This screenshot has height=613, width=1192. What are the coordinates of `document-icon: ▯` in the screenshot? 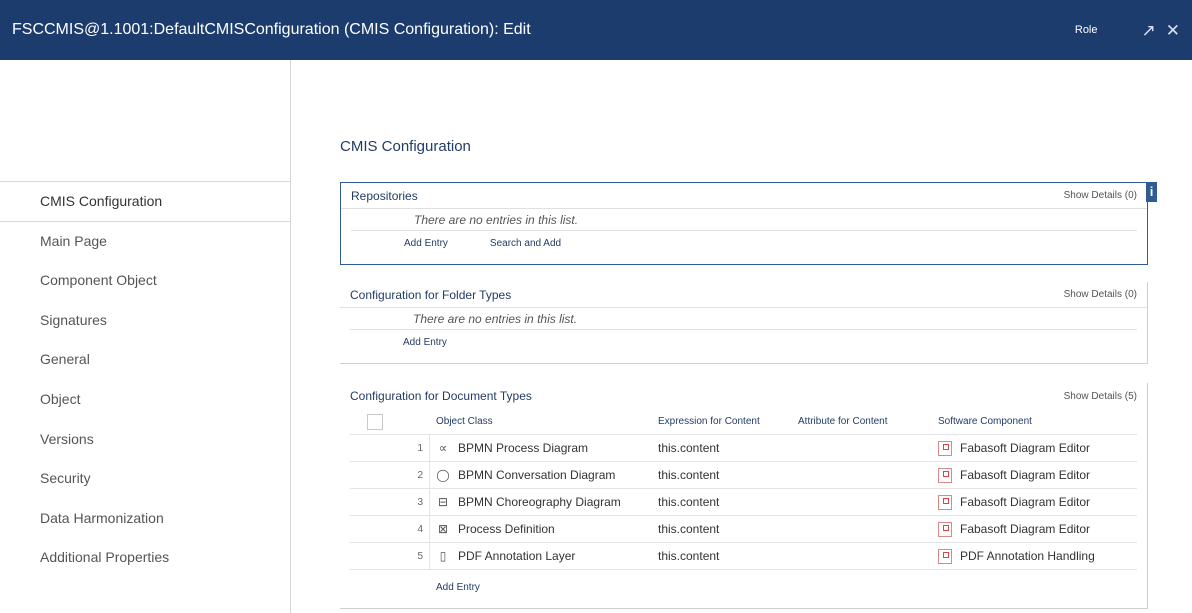 It's located at (443, 556).